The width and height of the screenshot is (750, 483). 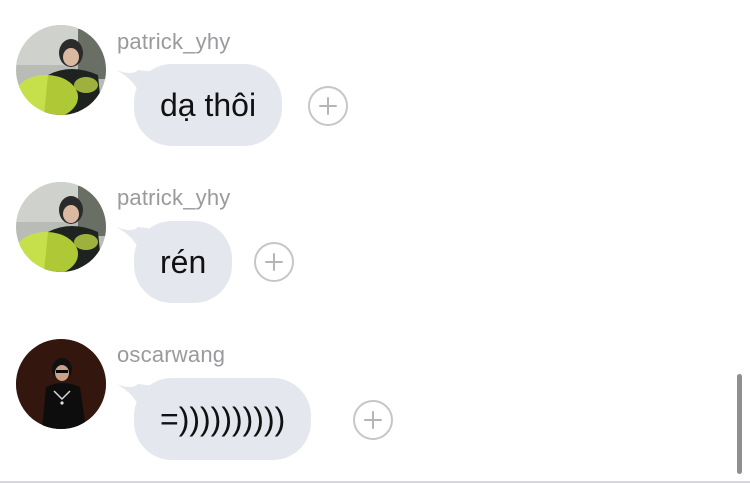 What do you see at coordinates (739, 424) in the screenshot?
I see `scrollbar-thumb` at bounding box center [739, 424].